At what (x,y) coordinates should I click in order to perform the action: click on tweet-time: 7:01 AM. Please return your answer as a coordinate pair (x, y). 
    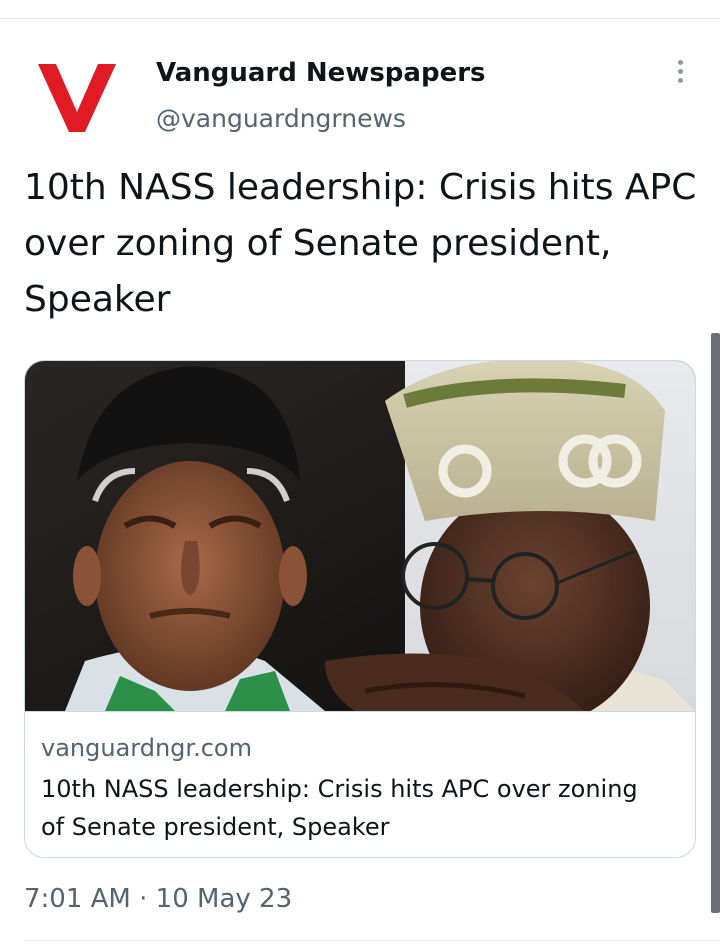
    Looking at the image, I should click on (77, 899).